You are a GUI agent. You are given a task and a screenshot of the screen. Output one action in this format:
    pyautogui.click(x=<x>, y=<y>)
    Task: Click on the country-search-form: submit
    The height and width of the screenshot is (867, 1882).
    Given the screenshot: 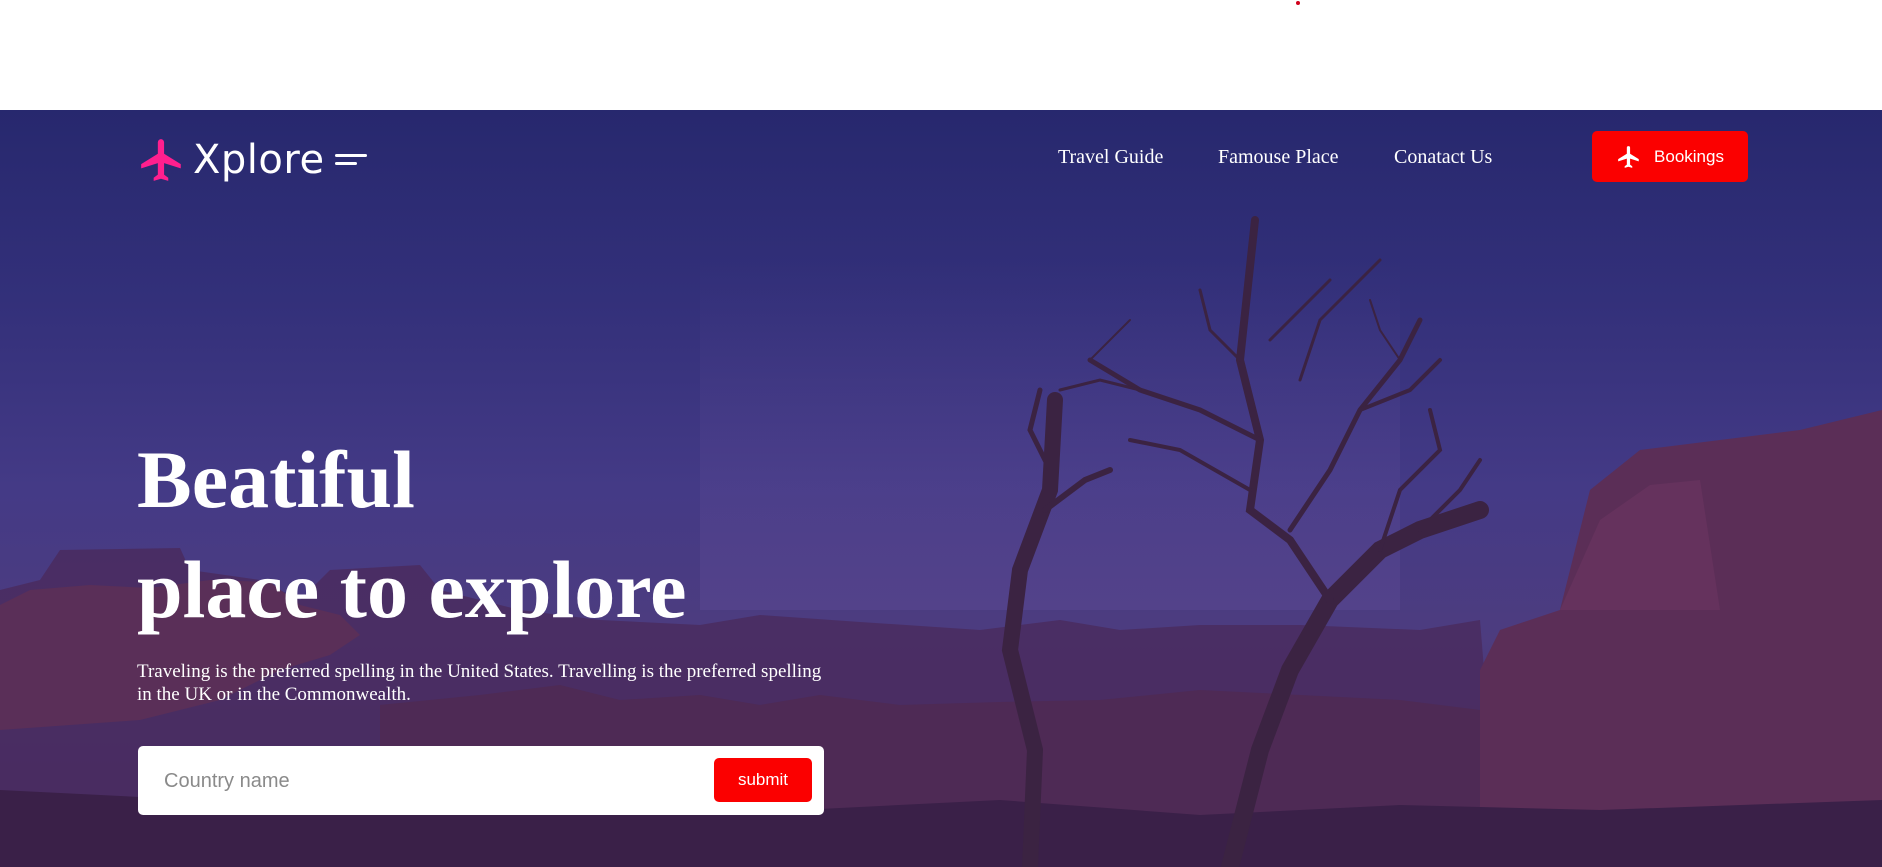 What is the action you would take?
    pyautogui.click(x=481, y=780)
    